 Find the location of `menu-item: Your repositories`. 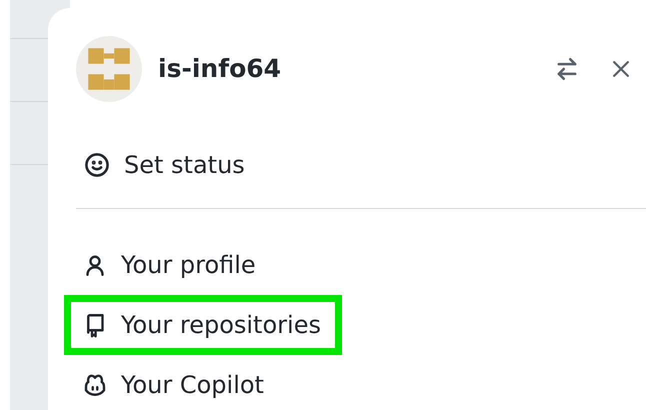

menu-item: Your repositories is located at coordinates (203, 325).